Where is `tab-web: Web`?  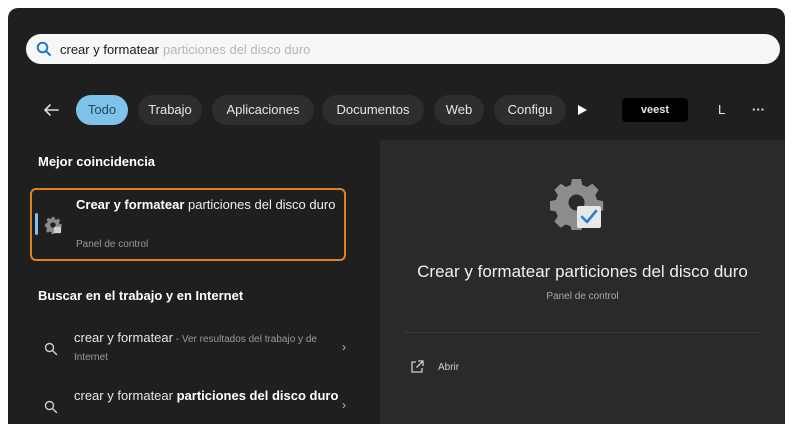 tab-web: Web is located at coordinates (459, 110).